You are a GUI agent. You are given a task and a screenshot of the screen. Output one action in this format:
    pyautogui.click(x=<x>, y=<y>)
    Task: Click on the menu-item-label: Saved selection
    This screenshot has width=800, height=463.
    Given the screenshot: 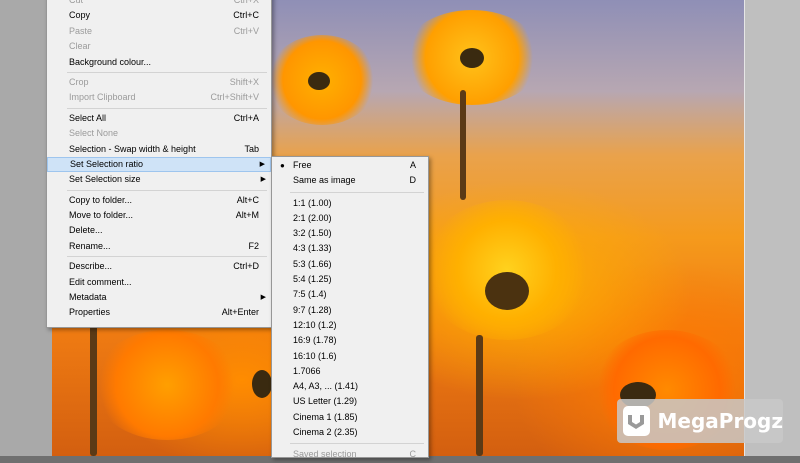 What is the action you would take?
    pyautogui.click(x=325, y=454)
    